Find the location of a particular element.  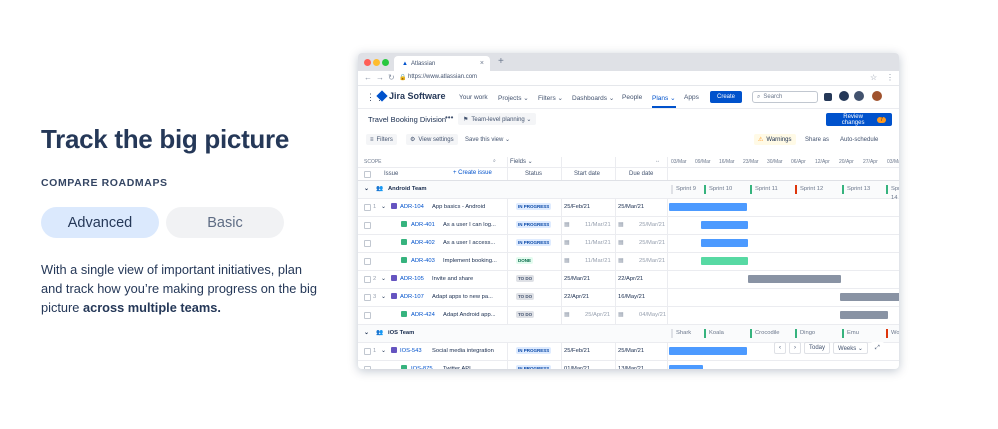

issue-summary: Twitter API is located at coordinates (457, 367).